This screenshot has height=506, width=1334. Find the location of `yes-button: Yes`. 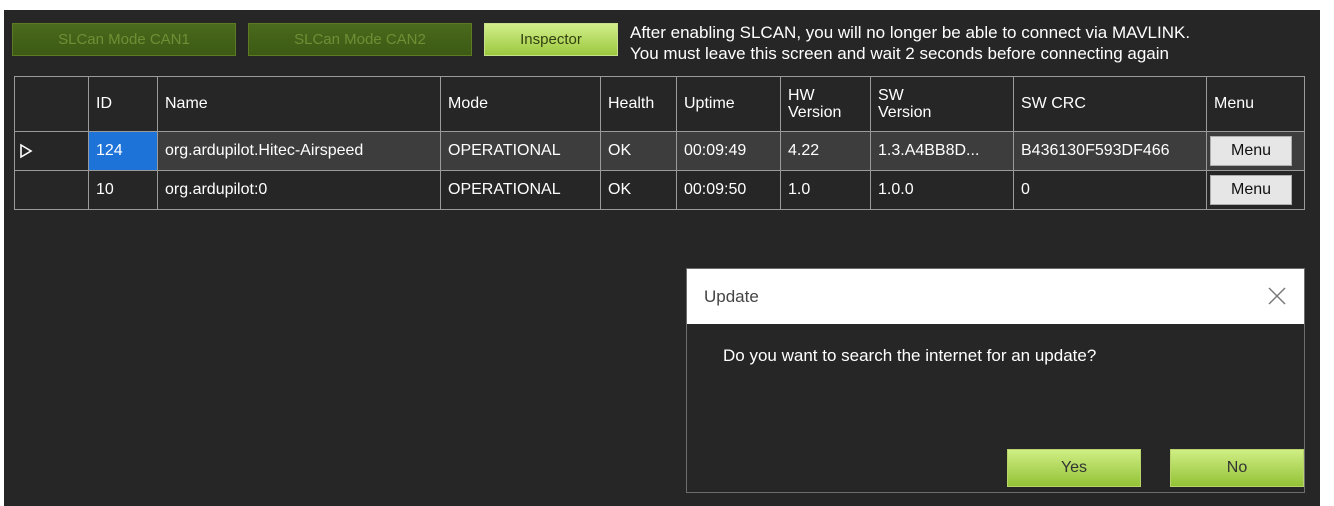

yes-button: Yes is located at coordinates (1074, 468).